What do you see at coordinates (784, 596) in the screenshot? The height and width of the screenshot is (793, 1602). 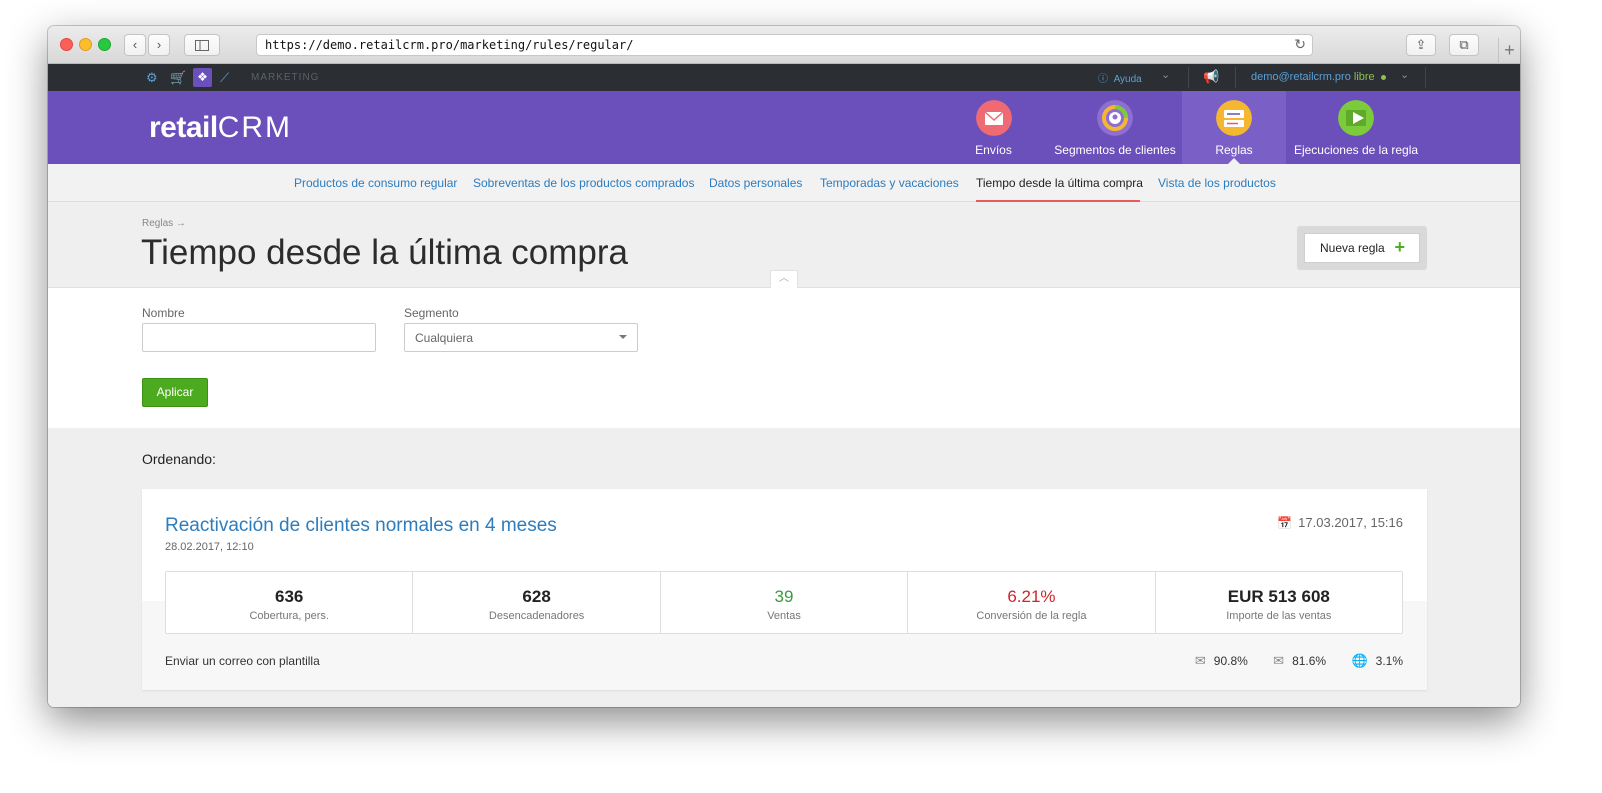 I see `stat-value: 39` at bounding box center [784, 596].